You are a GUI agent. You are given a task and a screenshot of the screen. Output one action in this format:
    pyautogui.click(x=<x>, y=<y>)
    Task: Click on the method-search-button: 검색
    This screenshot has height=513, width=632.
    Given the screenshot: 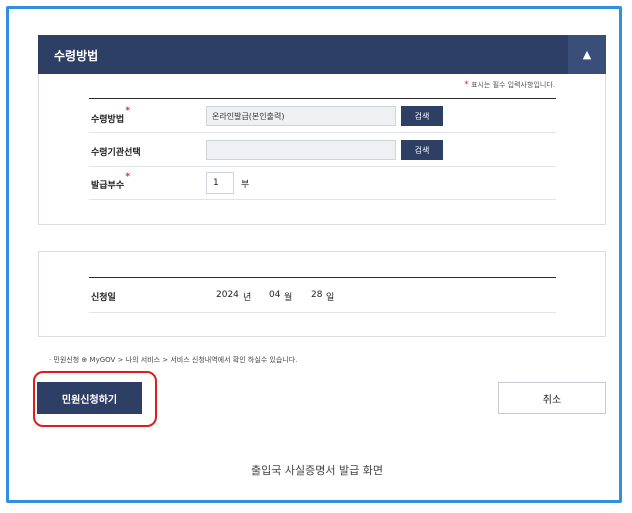 What is the action you would take?
    pyautogui.click(x=422, y=116)
    